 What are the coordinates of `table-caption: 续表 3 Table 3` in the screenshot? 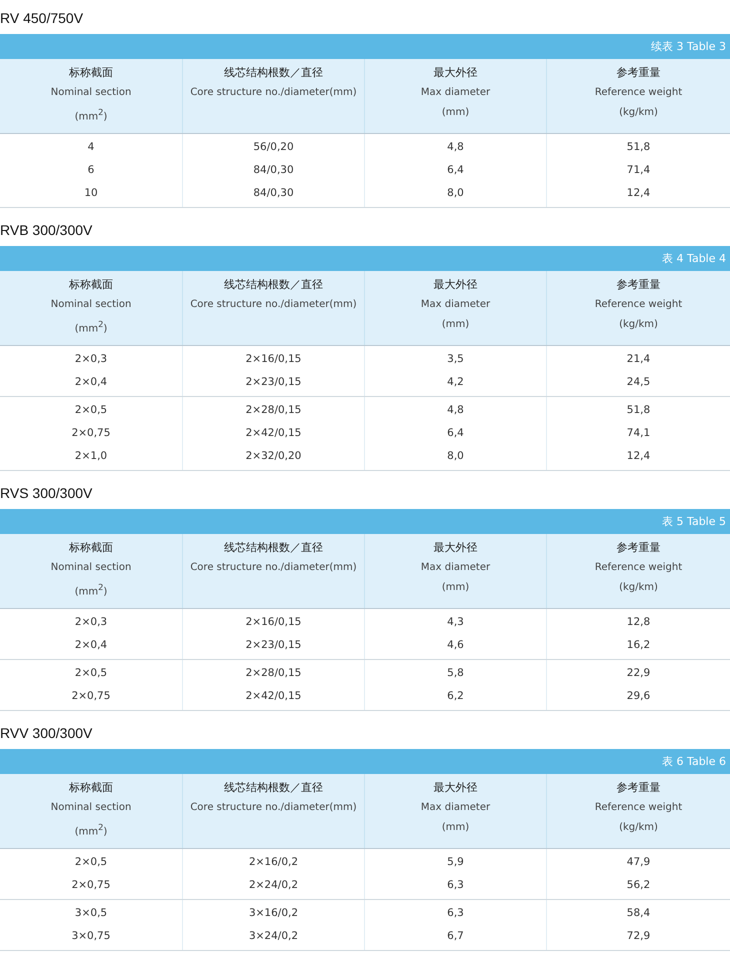 It's located at (688, 46).